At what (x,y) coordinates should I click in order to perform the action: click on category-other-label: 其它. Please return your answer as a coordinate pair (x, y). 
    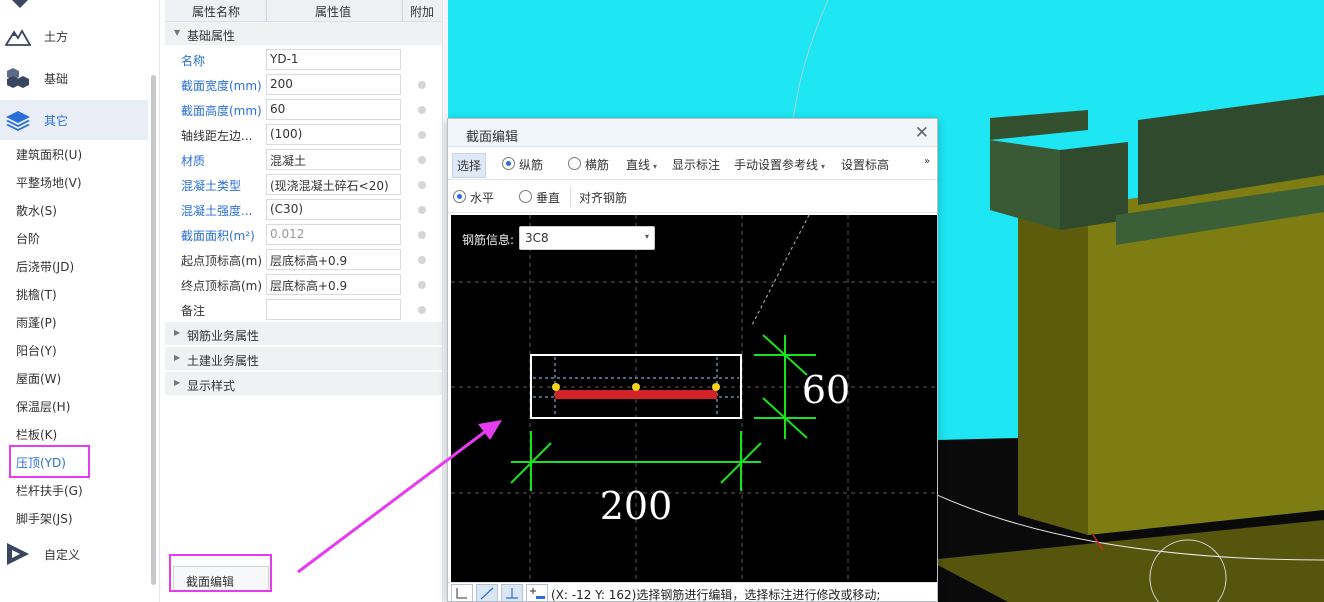
    Looking at the image, I should click on (56, 121).